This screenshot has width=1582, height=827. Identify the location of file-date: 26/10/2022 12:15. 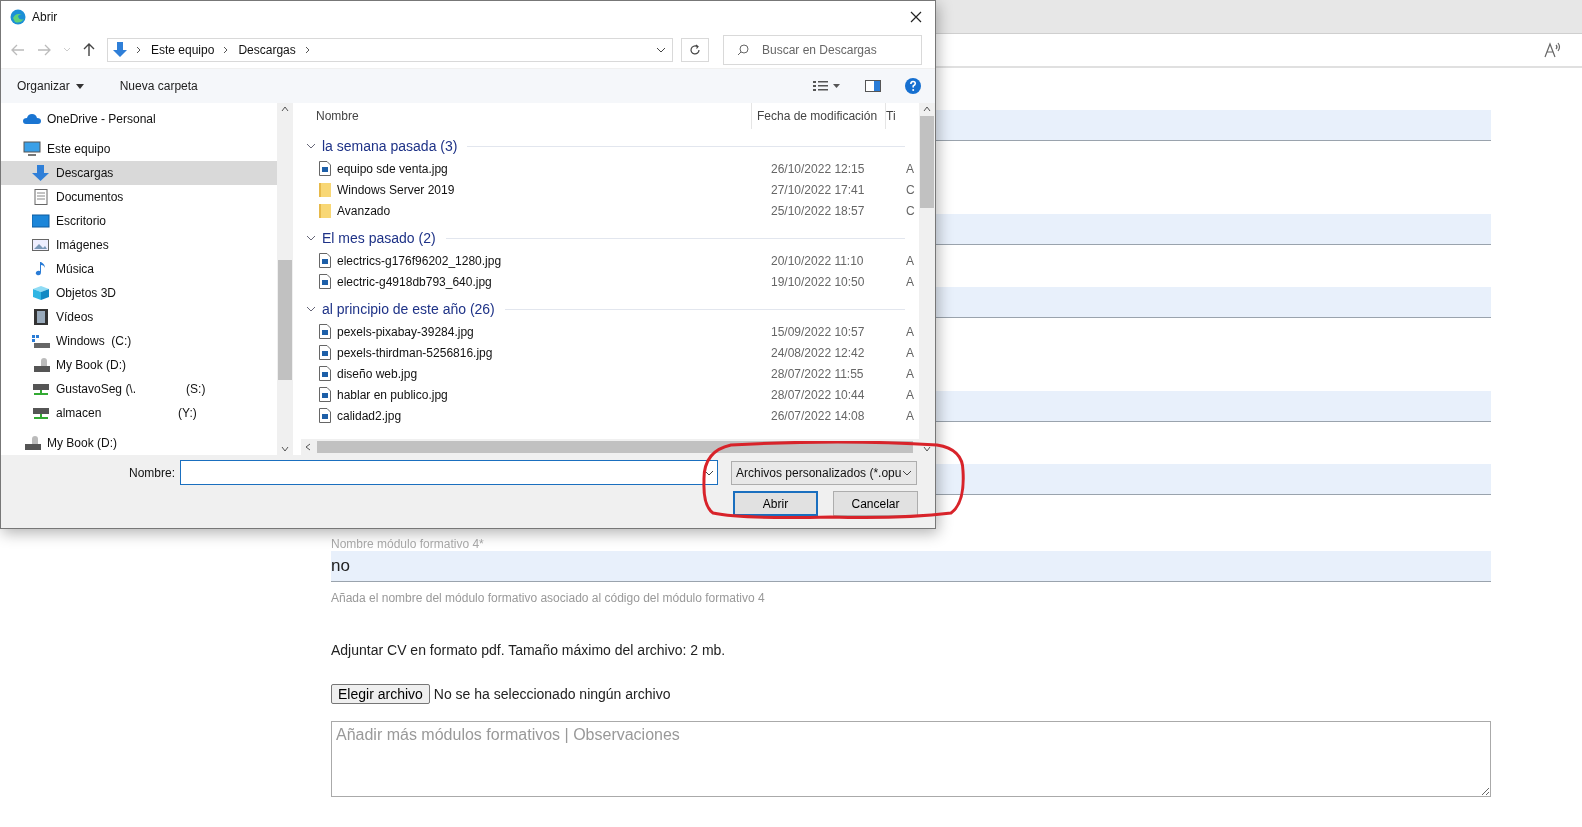
(818, 168).